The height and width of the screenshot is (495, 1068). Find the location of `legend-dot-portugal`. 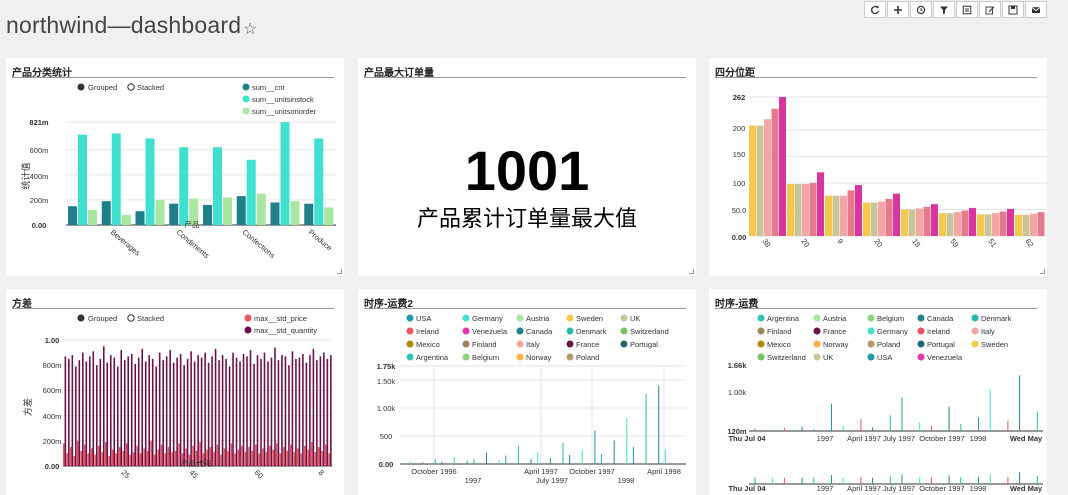

legend-dot-portugal is located at coordinates (624, 344).